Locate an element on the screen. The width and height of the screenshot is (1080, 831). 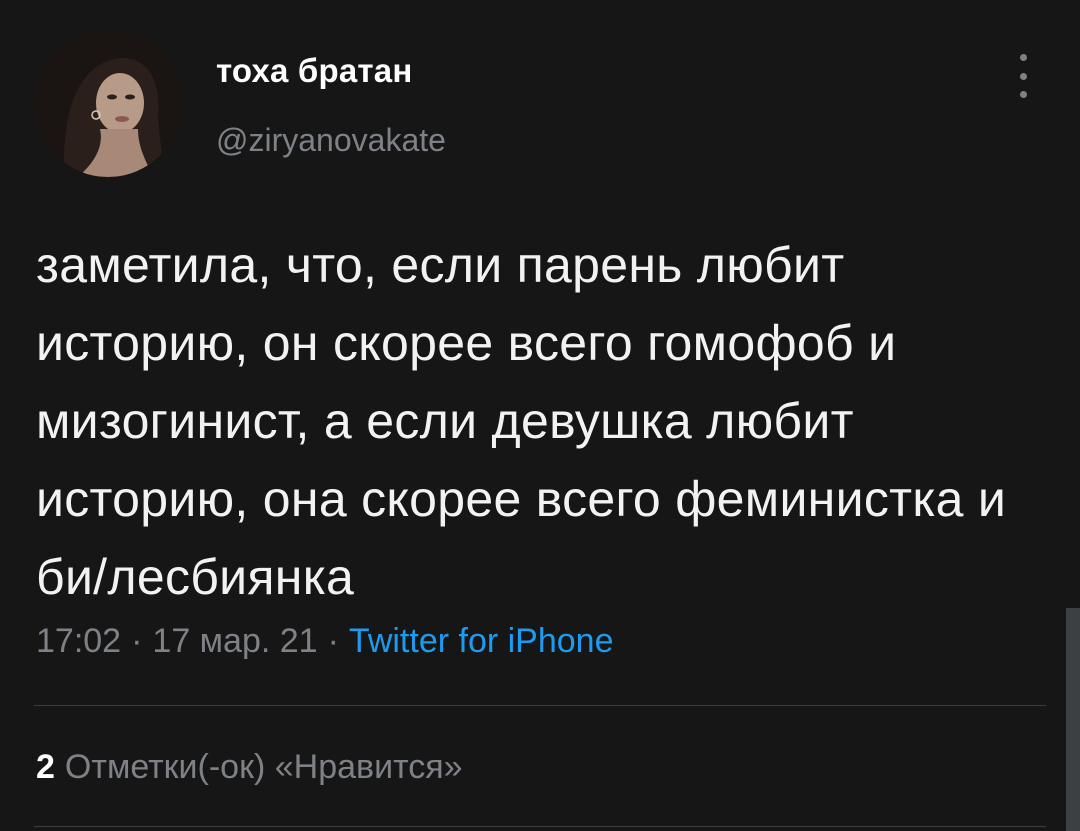
avatar is located at coordinates (108, 103).